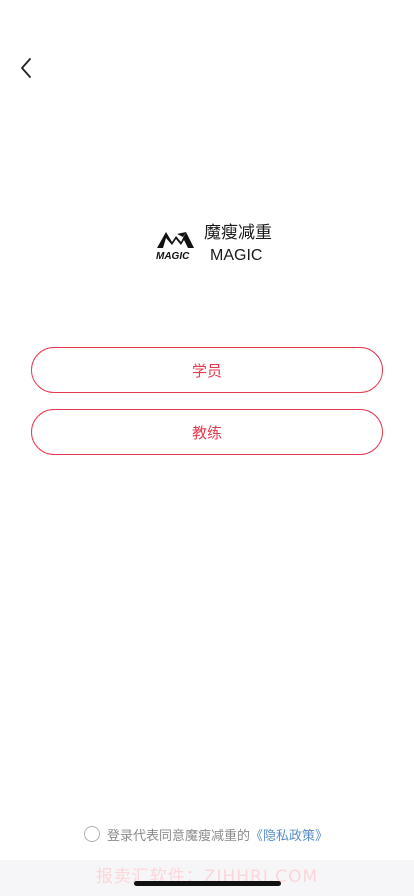 This screenshot has height=896, width=414. Describe the element at coordinates (92, 834) in the screenshot. I see `agree-checkbox` at that location.